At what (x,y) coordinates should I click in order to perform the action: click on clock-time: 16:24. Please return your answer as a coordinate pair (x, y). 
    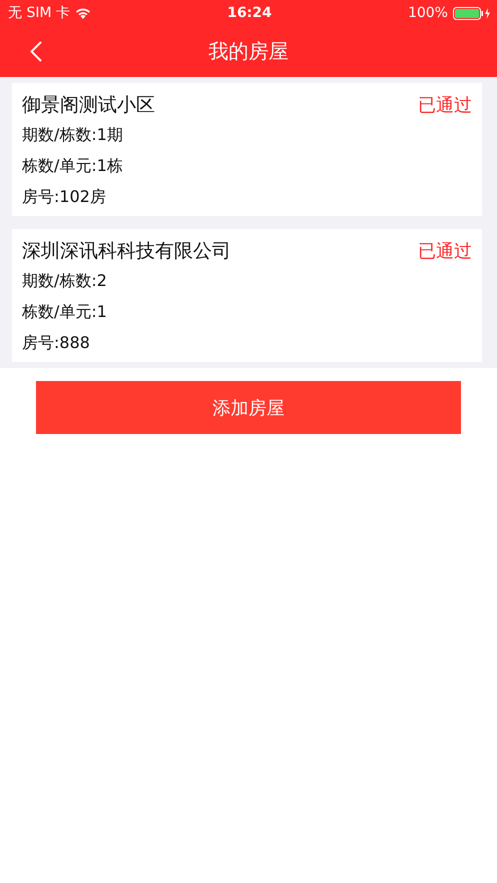
    Looking at the image, I should click on (249, 13).